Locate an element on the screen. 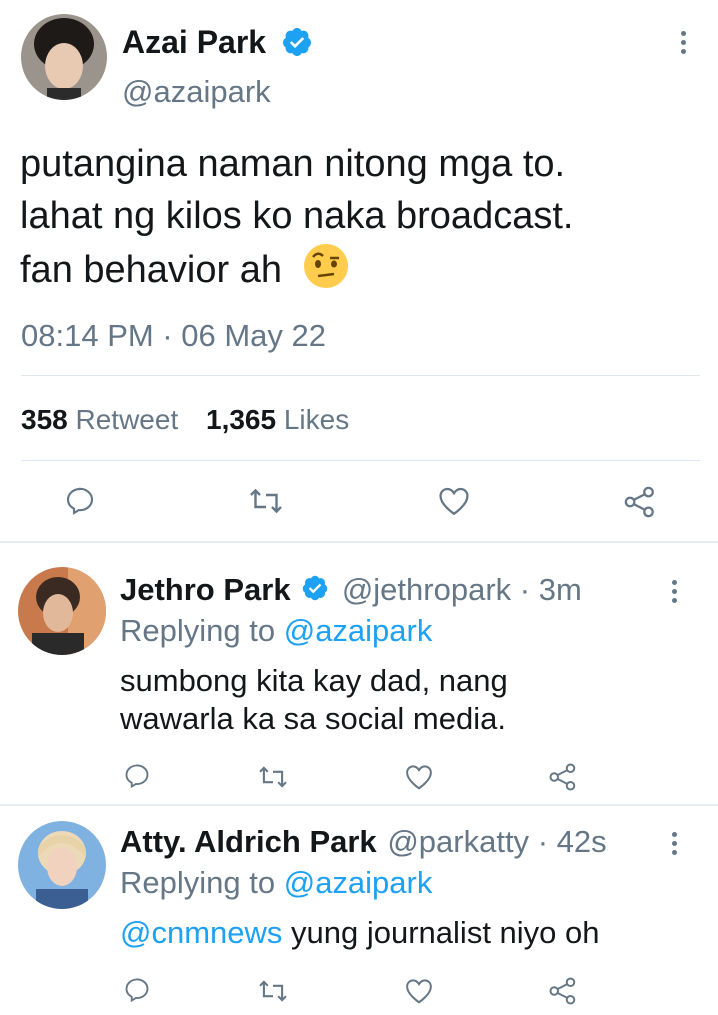  retweet-label: Retweet is located at coordinates (127, 419).